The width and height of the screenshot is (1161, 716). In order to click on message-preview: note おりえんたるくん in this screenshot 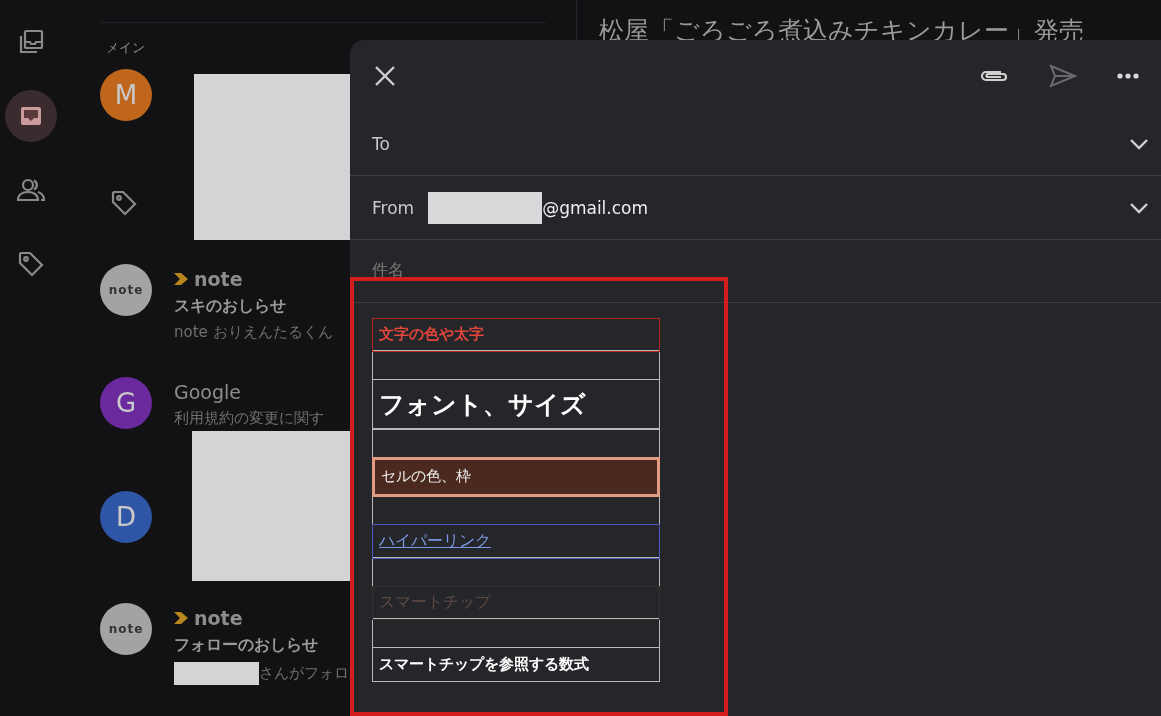, I will do `click(253, 332)`.